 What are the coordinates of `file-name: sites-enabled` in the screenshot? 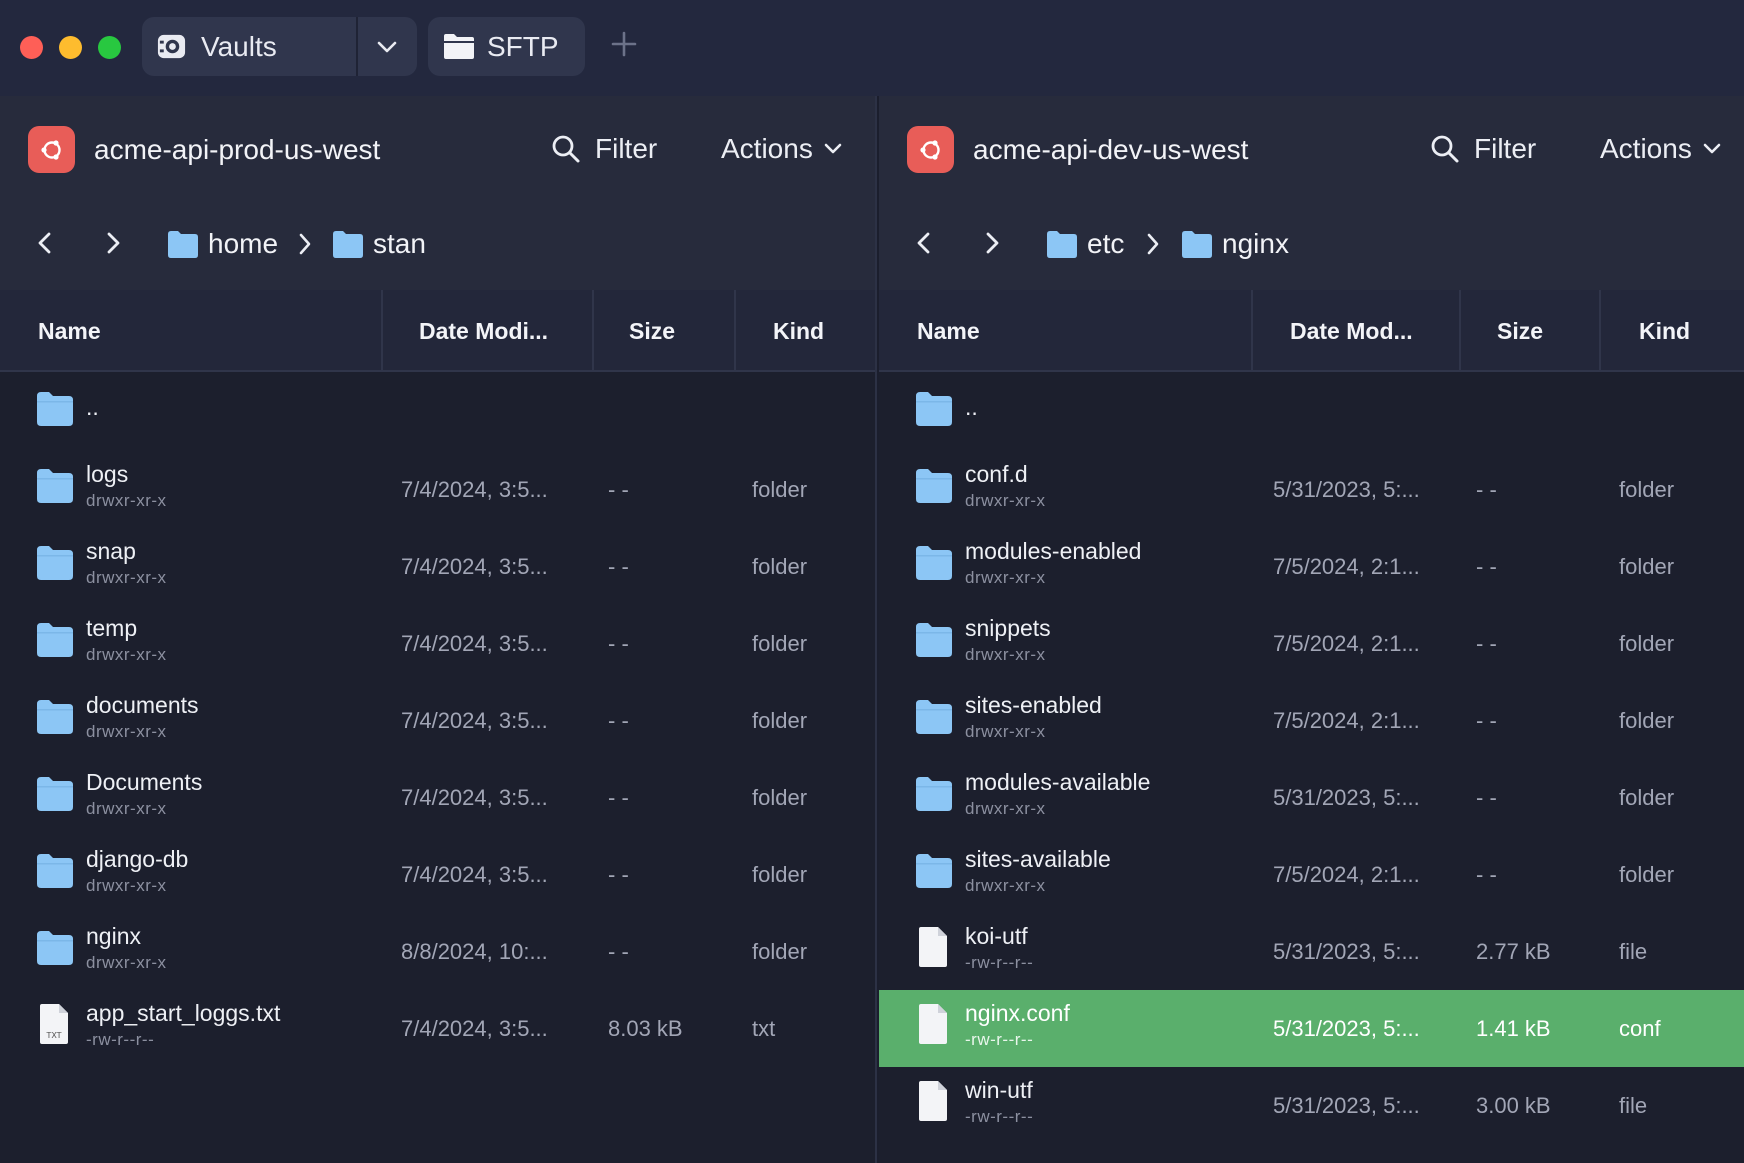 It's located at (1033, 705).